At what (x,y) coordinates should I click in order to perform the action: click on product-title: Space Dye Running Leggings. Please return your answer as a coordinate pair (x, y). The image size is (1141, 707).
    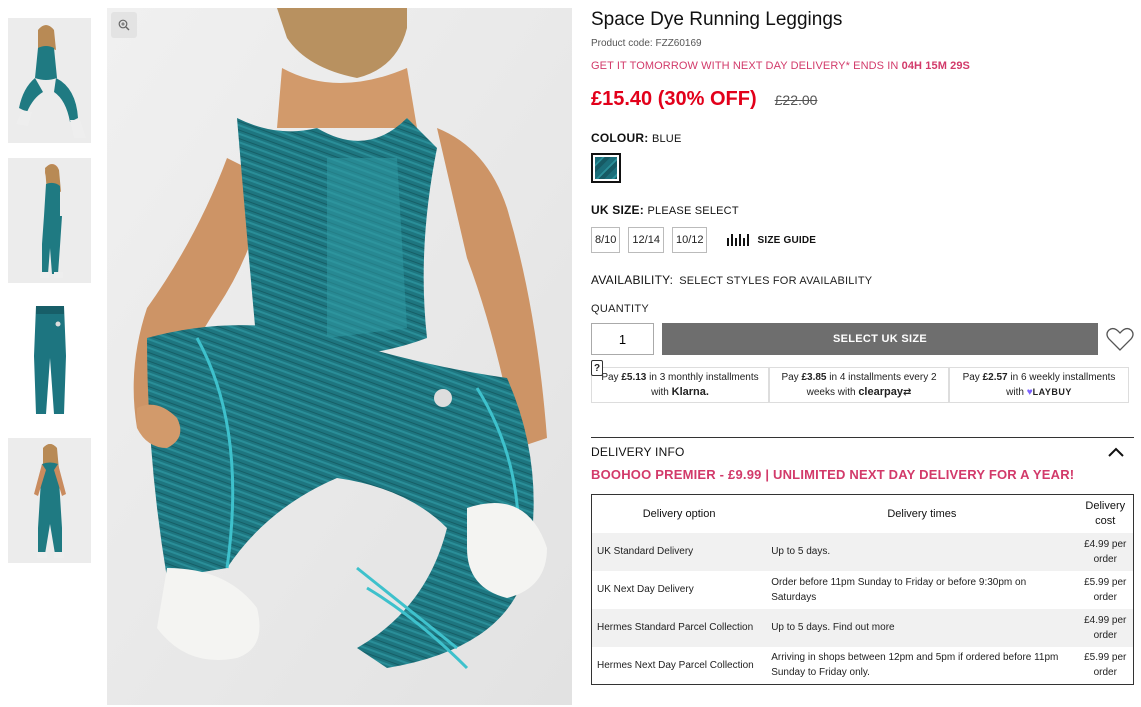
    Looking at the image, I should click on (717, 19).